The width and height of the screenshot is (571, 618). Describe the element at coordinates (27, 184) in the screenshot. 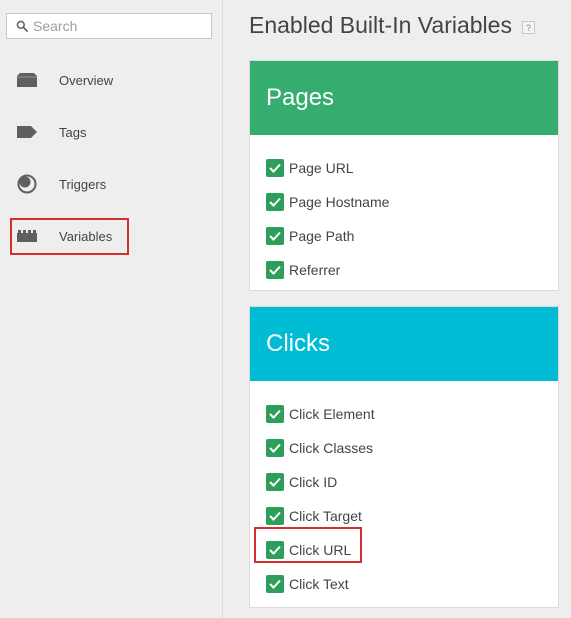

I see `trigger-icon` at that location.